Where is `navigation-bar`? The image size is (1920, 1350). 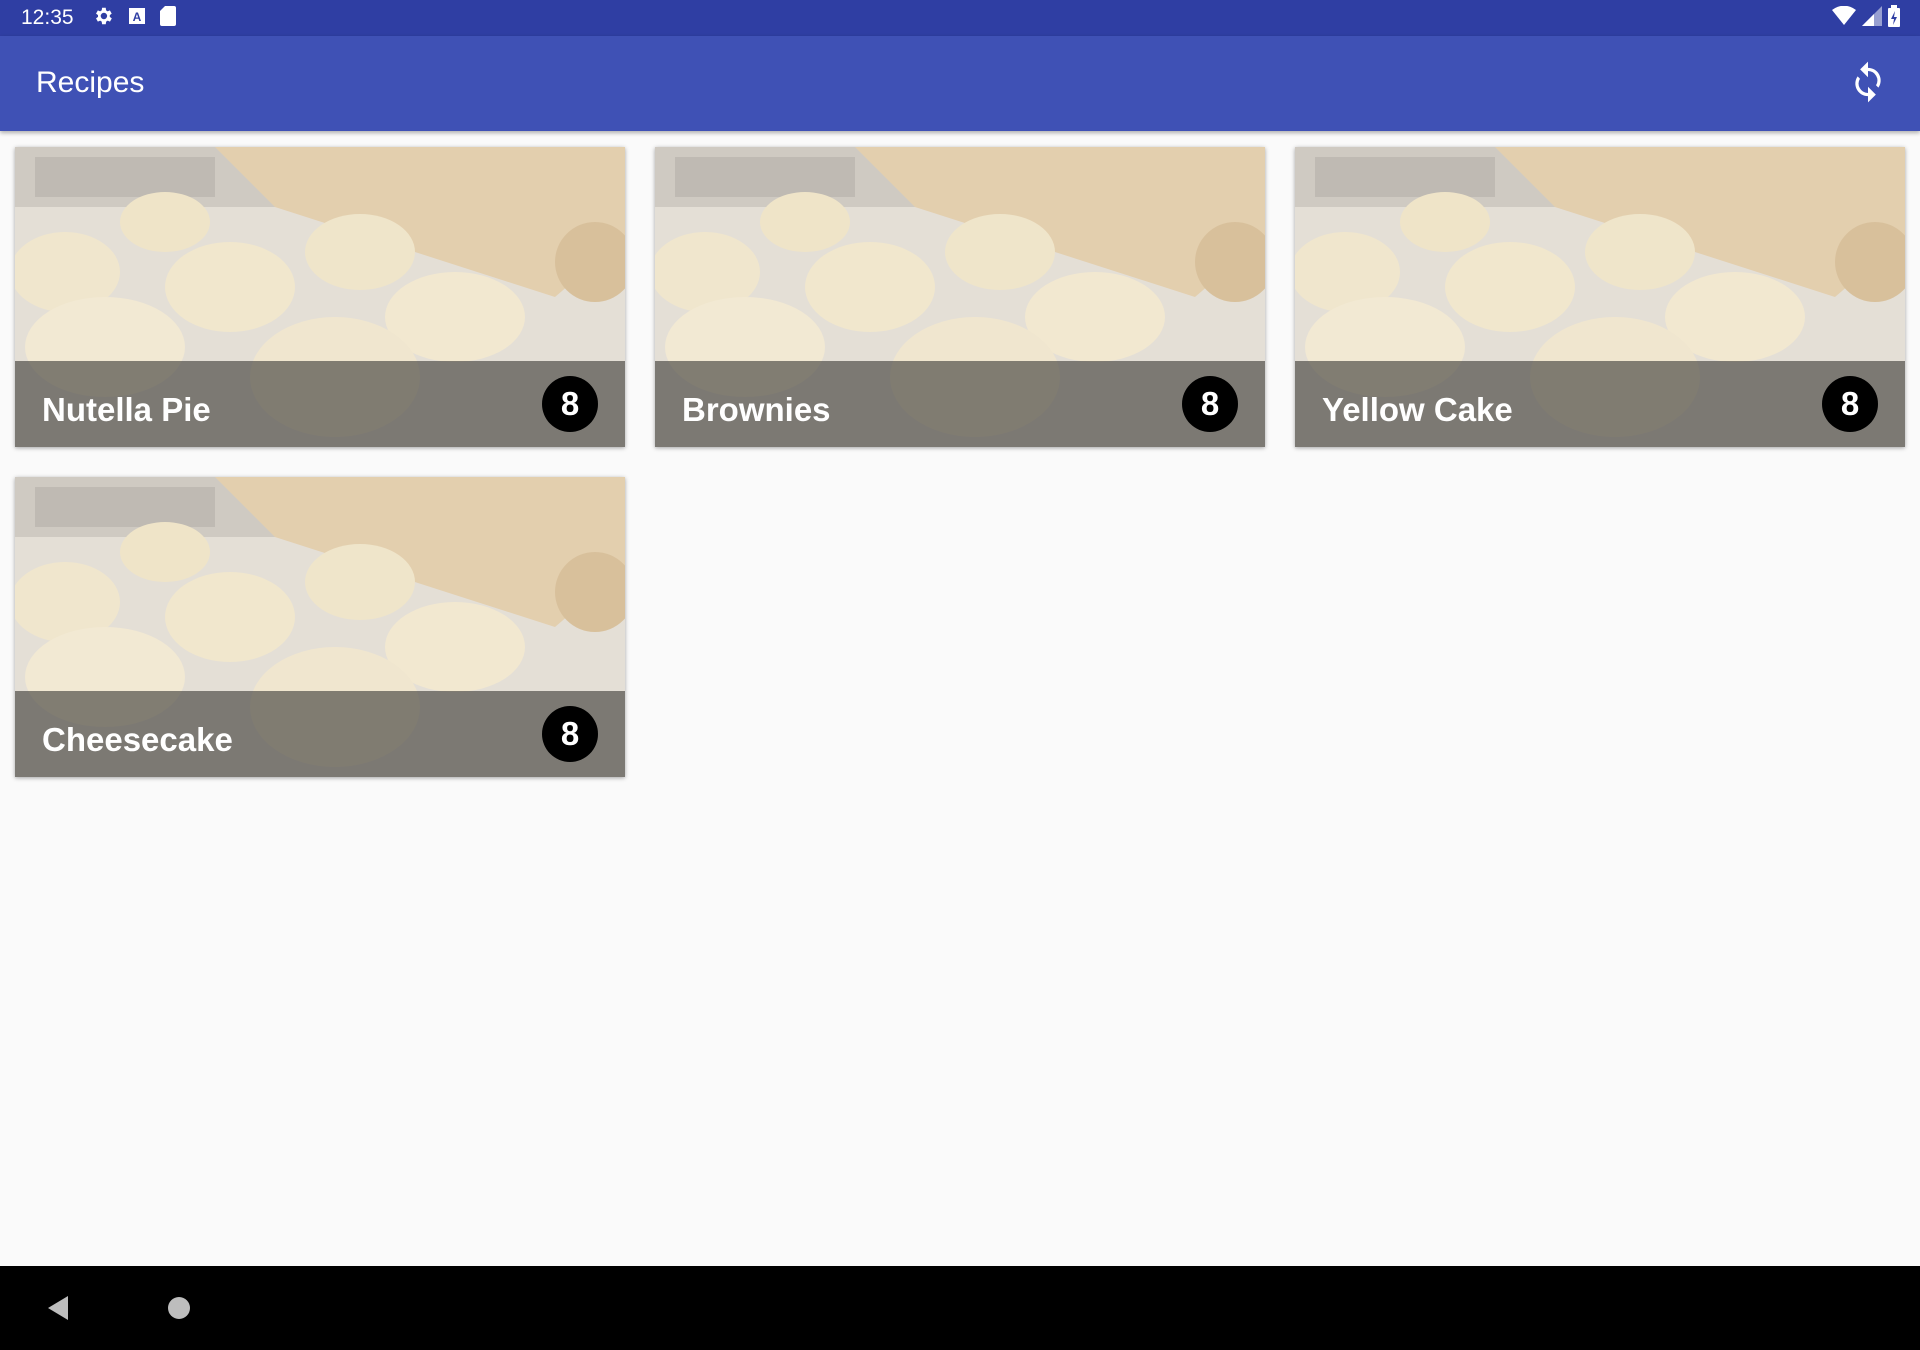 navigation-bar is located at coordinates (960, 1308).